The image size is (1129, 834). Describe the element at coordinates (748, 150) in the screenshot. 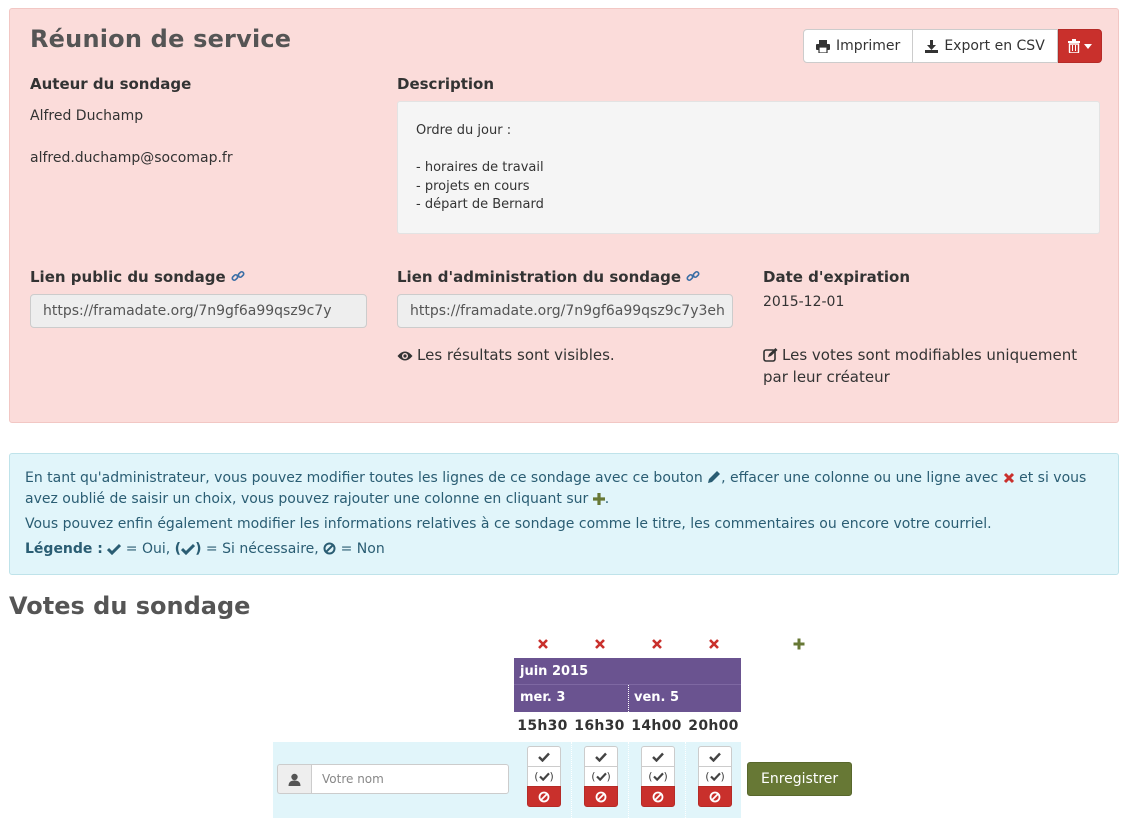

I see `description-line` at that location.